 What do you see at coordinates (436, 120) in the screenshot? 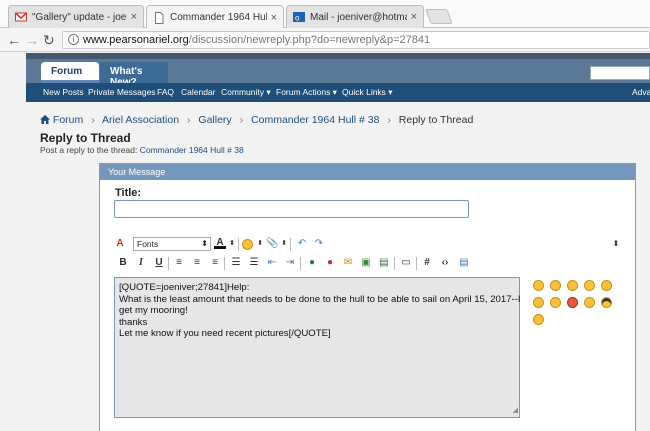
I see `breadcrumb-current: Reply to Thread` at bounding box center [436, 120].